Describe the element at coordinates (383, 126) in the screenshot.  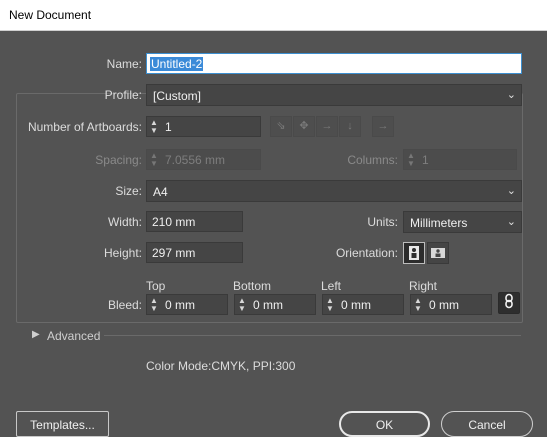
I see `right-to-left-icon: →` at that location.